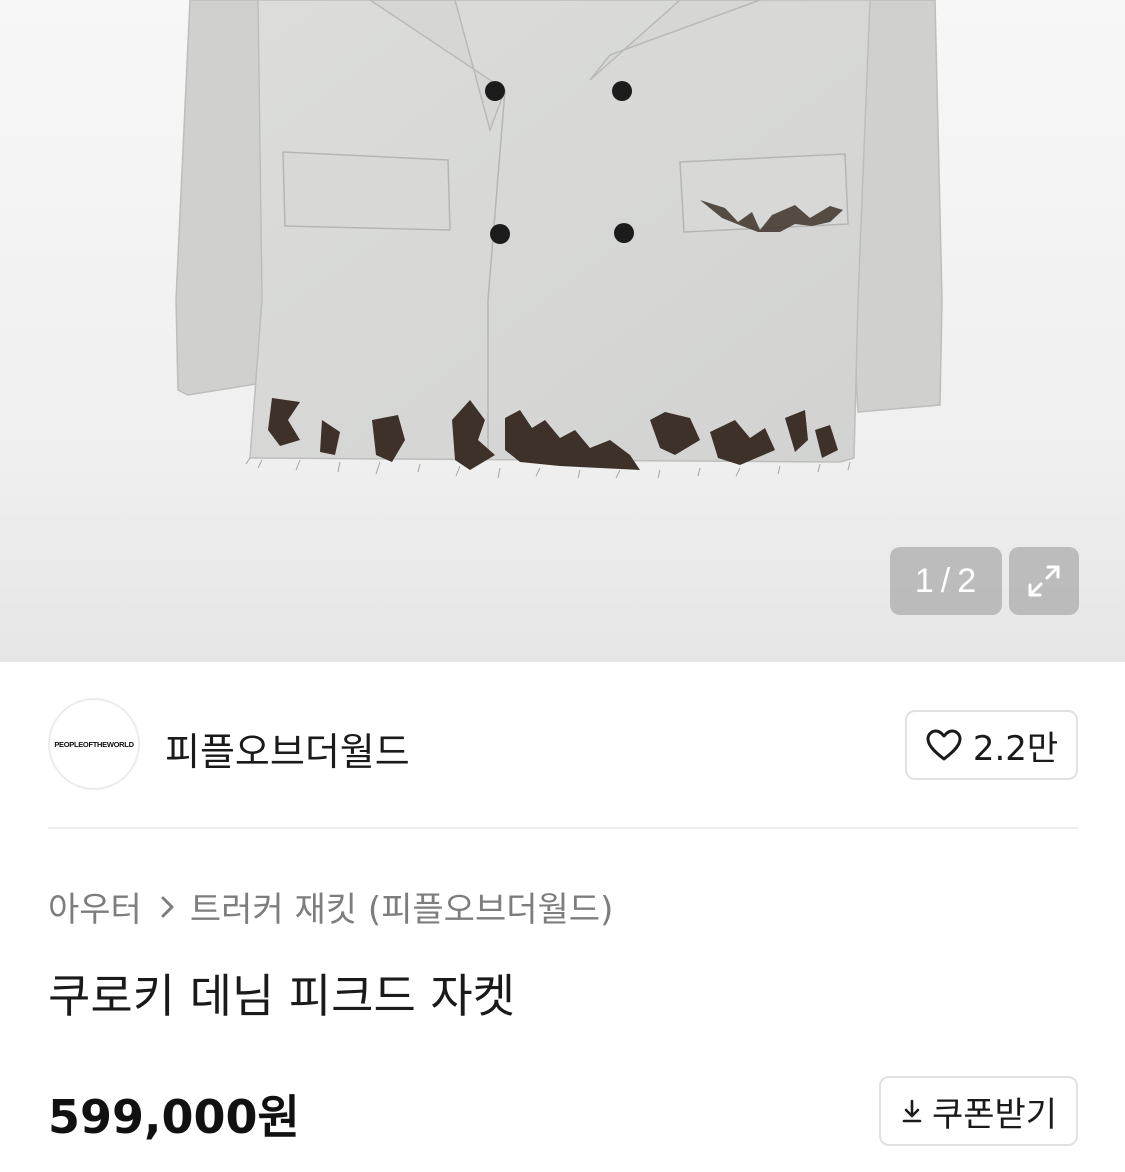 Image resolution: width=1125 pixels, height=1172 pixels. I want to click on chevron-right-icon, so click(168, 907).